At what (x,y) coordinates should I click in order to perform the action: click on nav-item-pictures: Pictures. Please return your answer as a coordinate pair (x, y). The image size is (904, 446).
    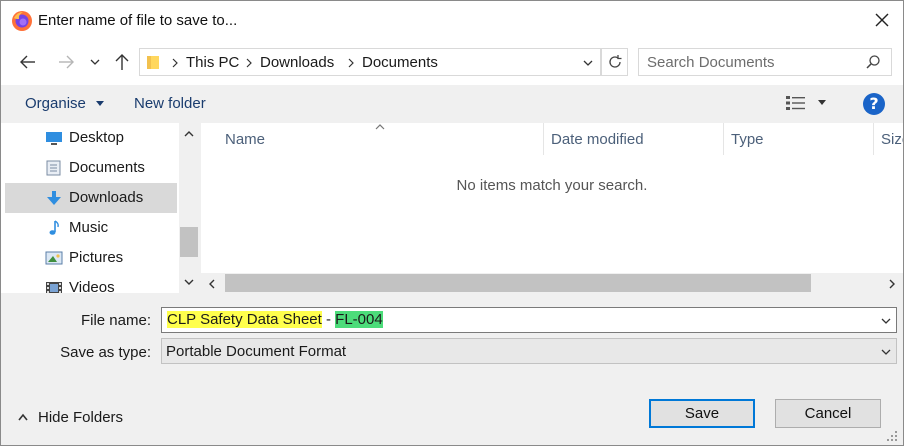
    Looking at the image, I should click on (91, 258).